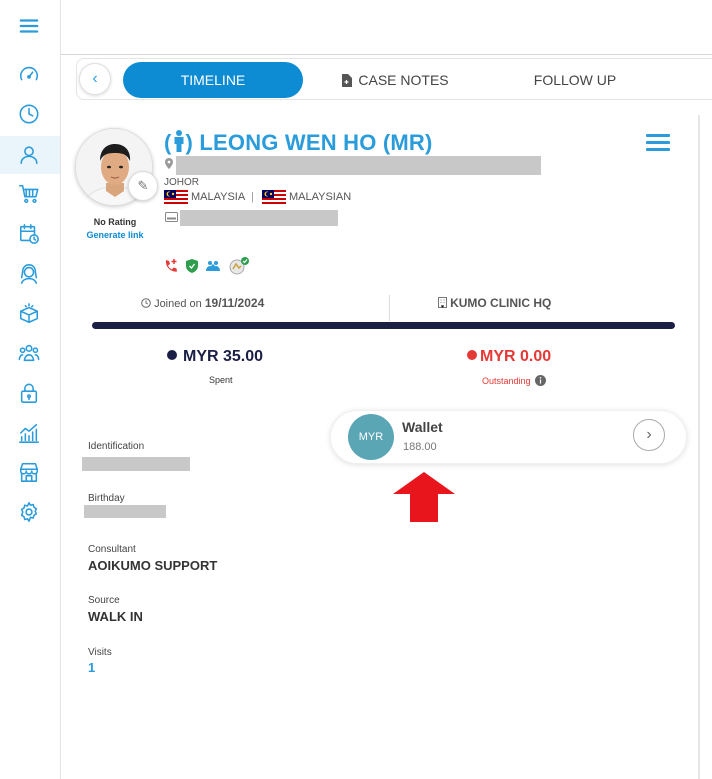  Describe the element at coordinates (213, 266) in the screenshot. I see `family-icon` at that location.